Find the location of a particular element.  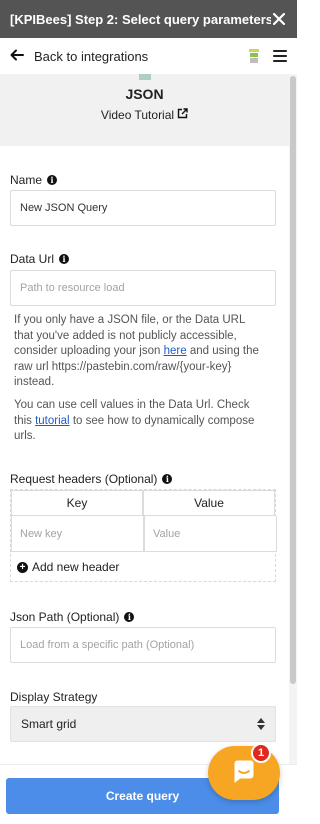

json-path-label-row: Json Path (Optional) i is located at coordinates (72, 617).